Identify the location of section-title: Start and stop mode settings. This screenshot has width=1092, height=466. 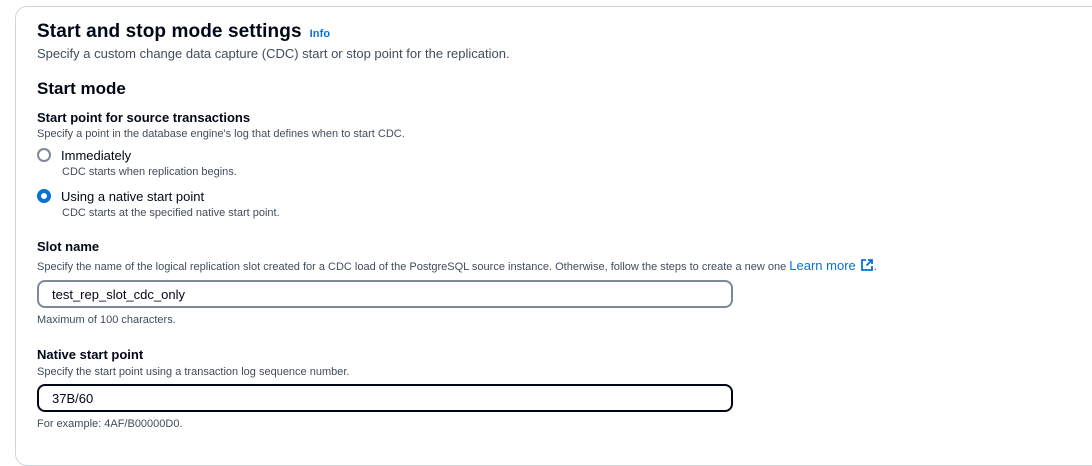
(169, 31).